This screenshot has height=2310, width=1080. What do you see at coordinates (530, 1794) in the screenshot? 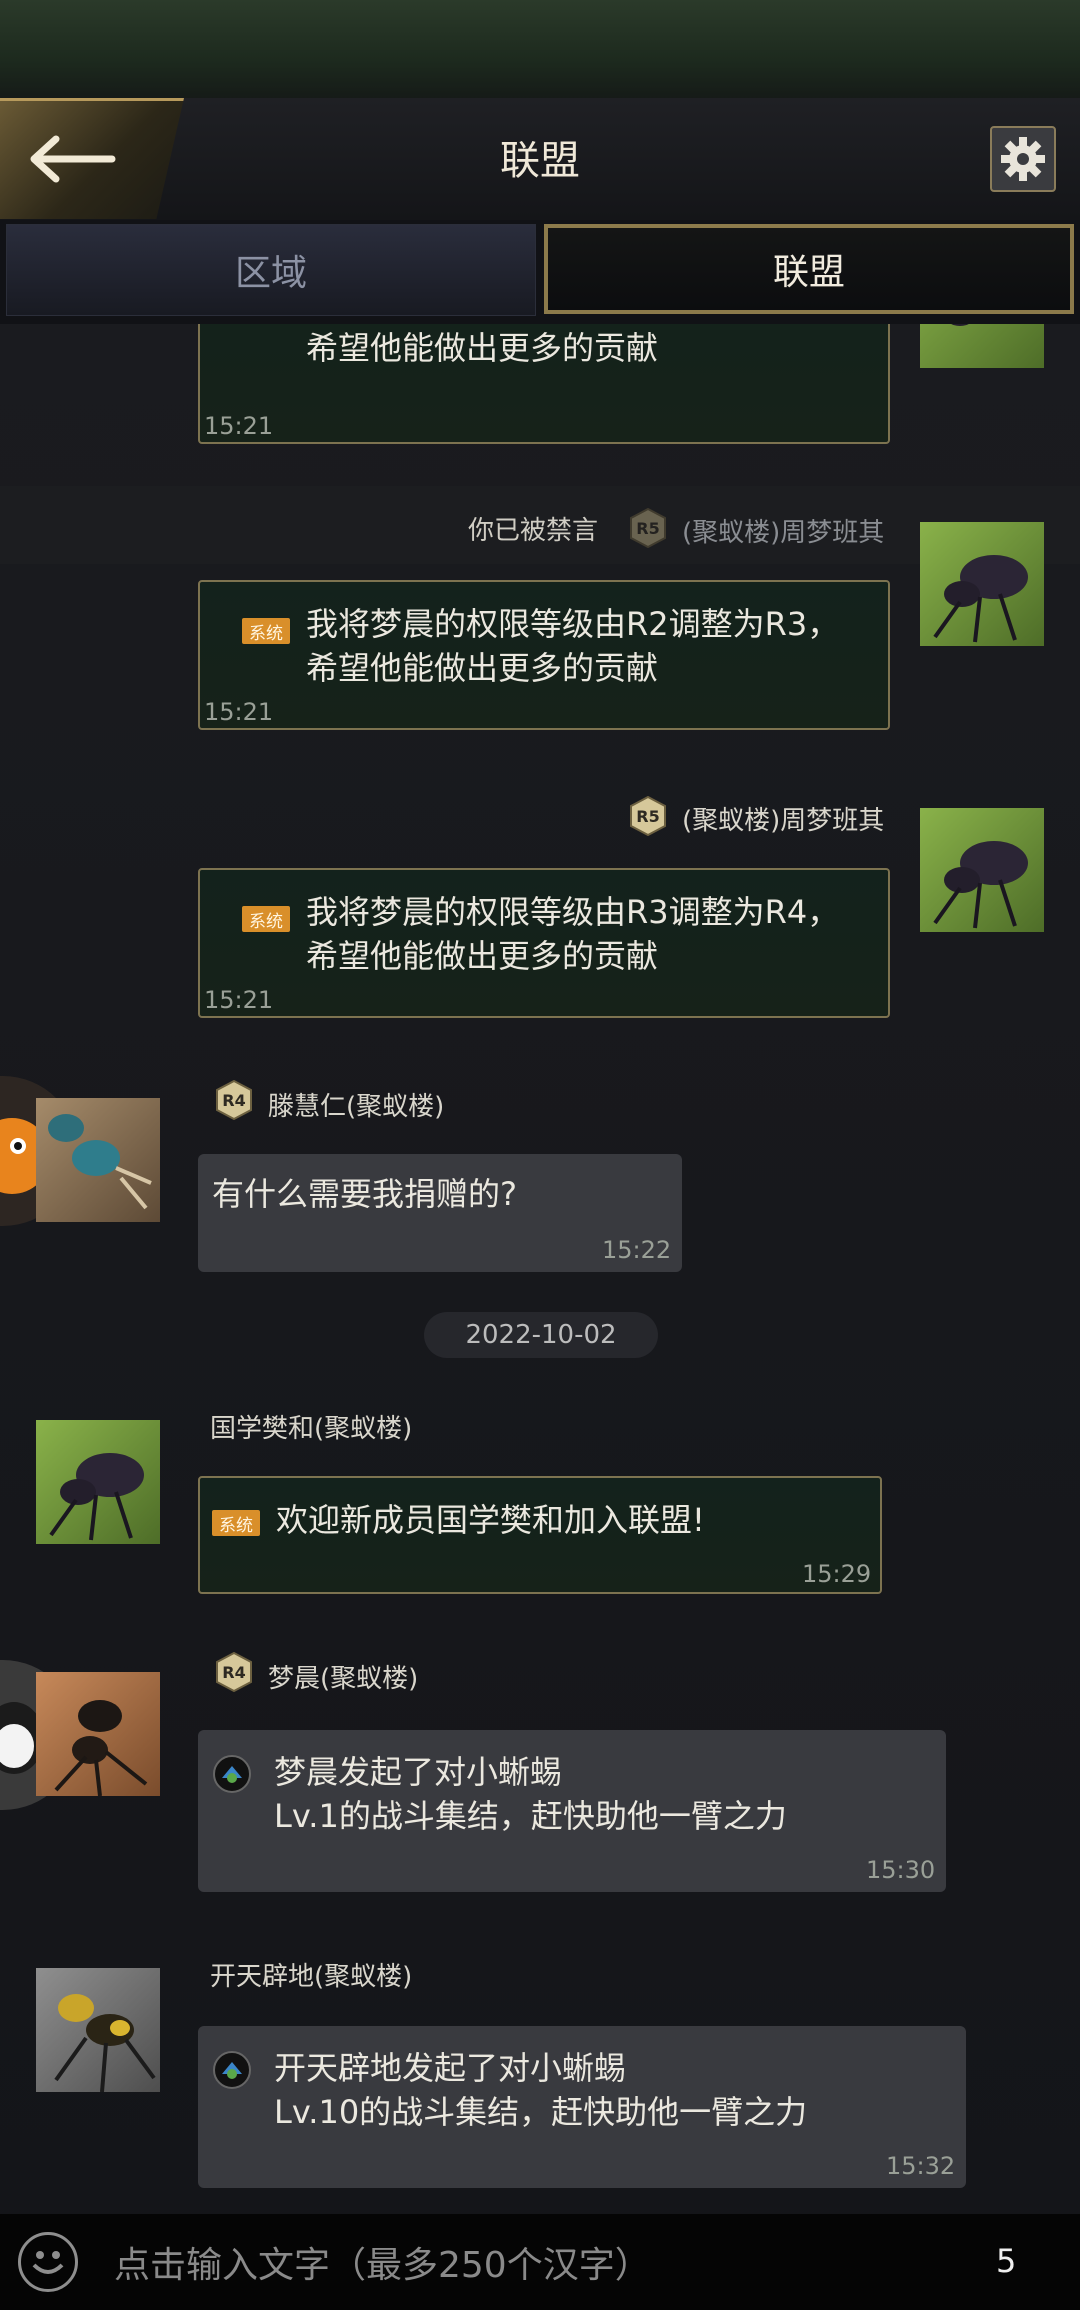
I see `message-text: 梦晨发起了对小蜥蜴 Lv.1的战斗集结，赶快助他一臂之力` at bounding box center [530, 1794].